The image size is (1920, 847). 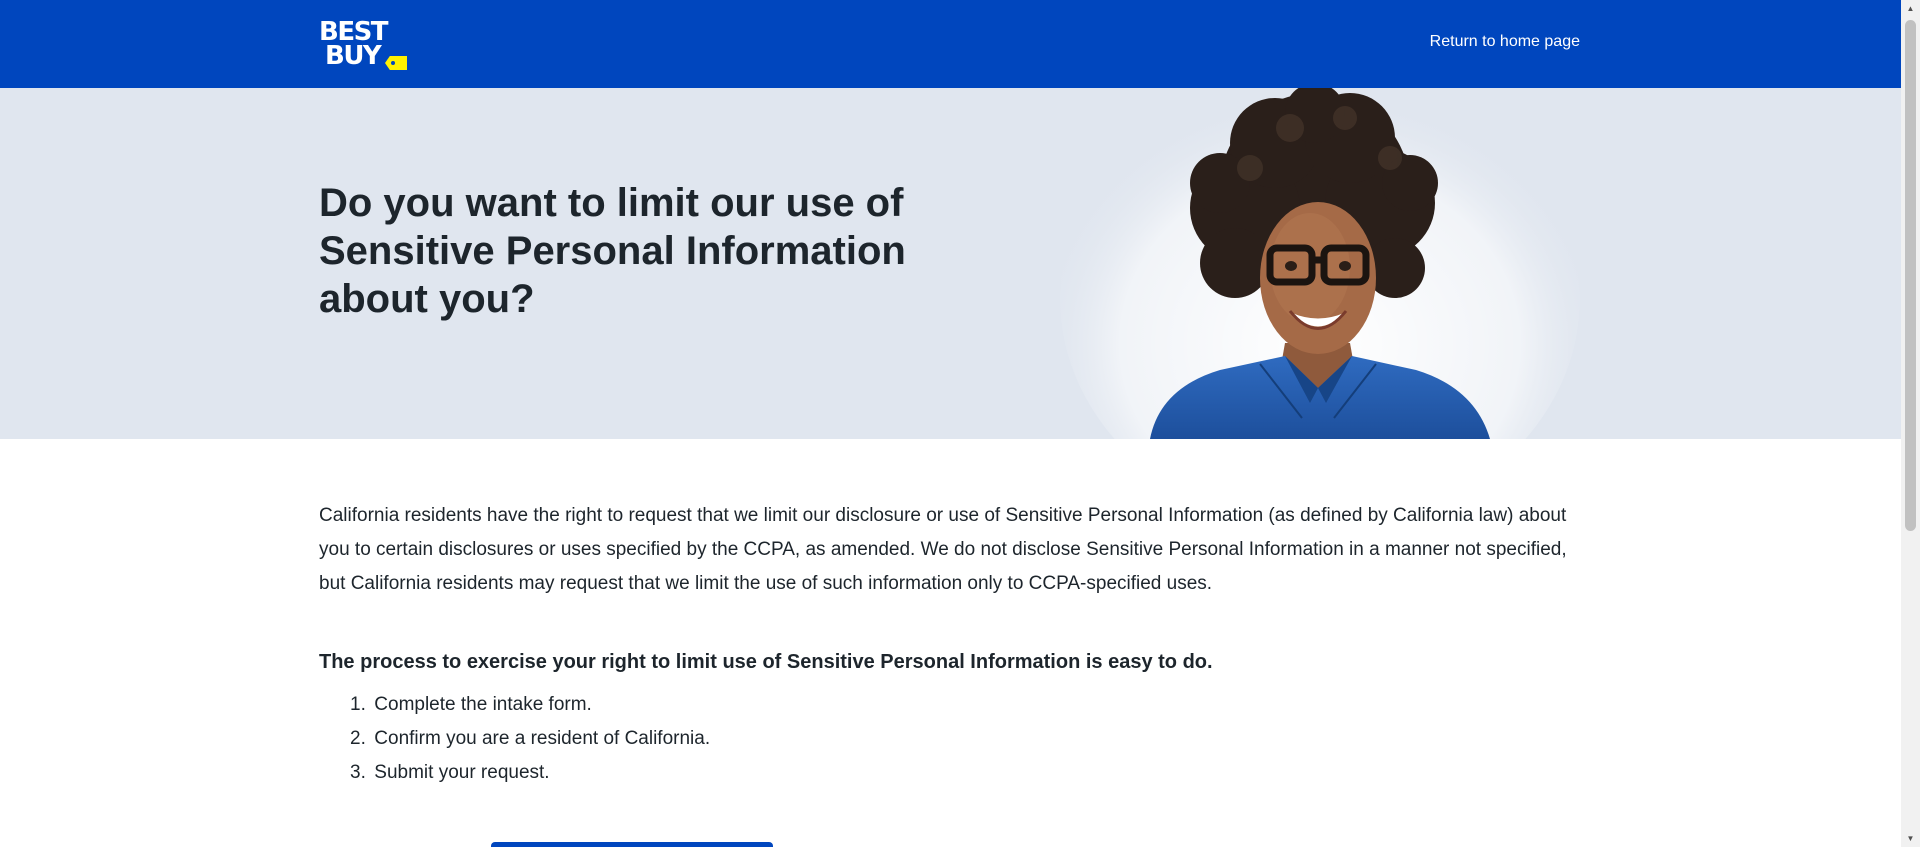 What do you see at coordinates (353, 56) in the screenshot?
I see `logo-line-buy: BUY` at bounding box center [353, 56].